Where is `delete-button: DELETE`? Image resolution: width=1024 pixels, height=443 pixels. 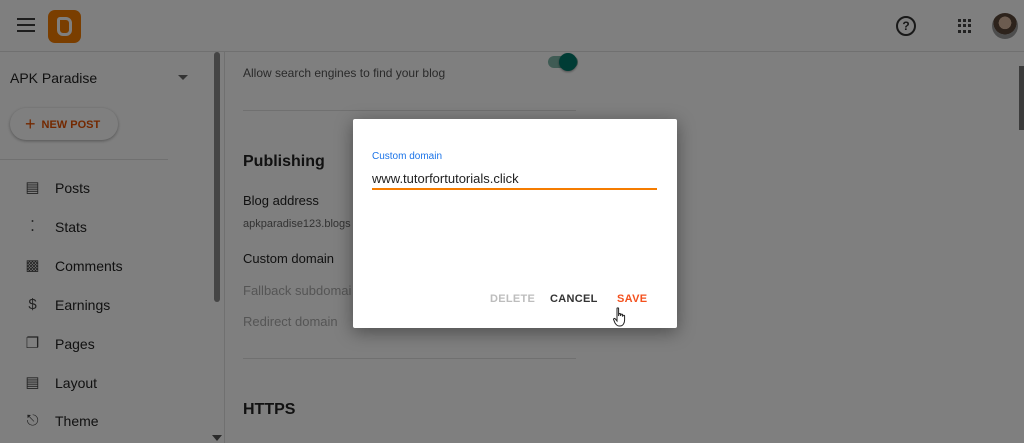 delete-button: DELETE is located at coordinates (512, 299).